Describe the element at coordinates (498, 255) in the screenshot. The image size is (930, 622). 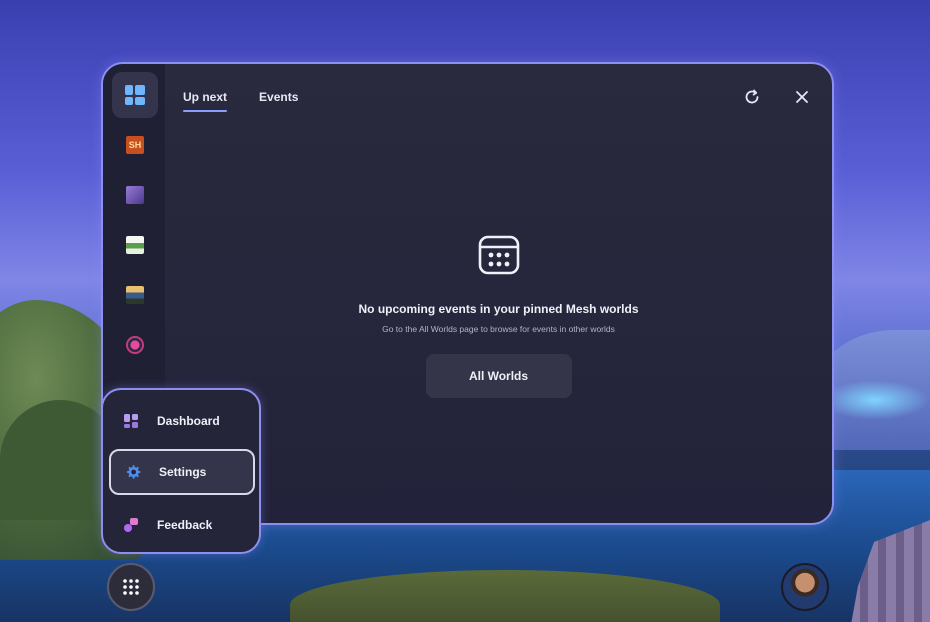
I see `calendar-icon` at that location.